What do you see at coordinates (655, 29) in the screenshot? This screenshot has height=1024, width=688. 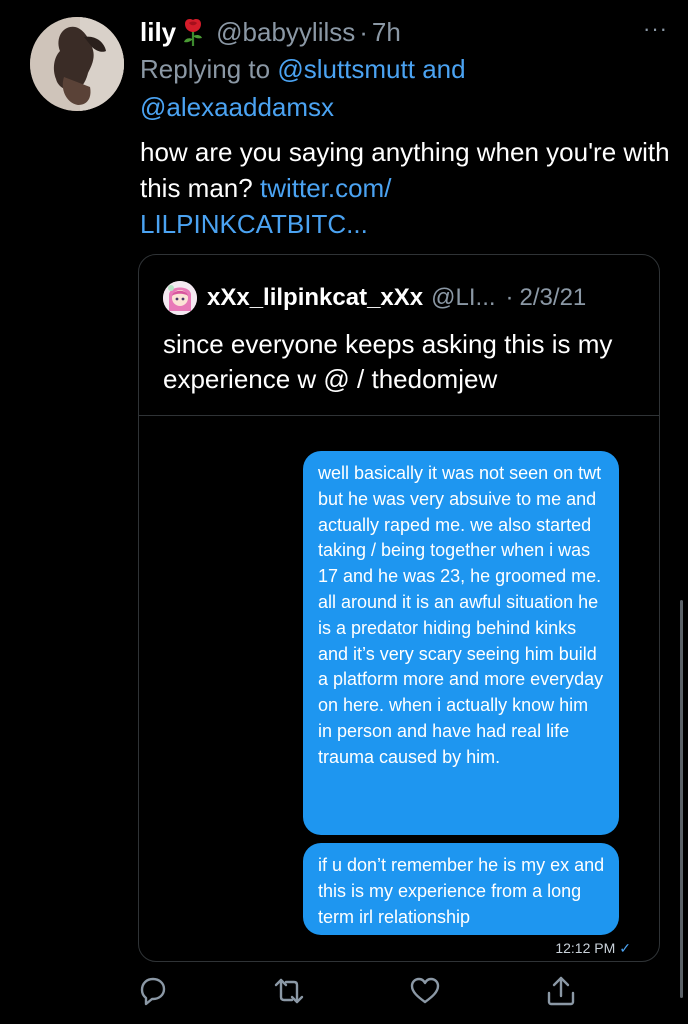 I see `more-options-icon: ···` at bounding box center [655, 29].